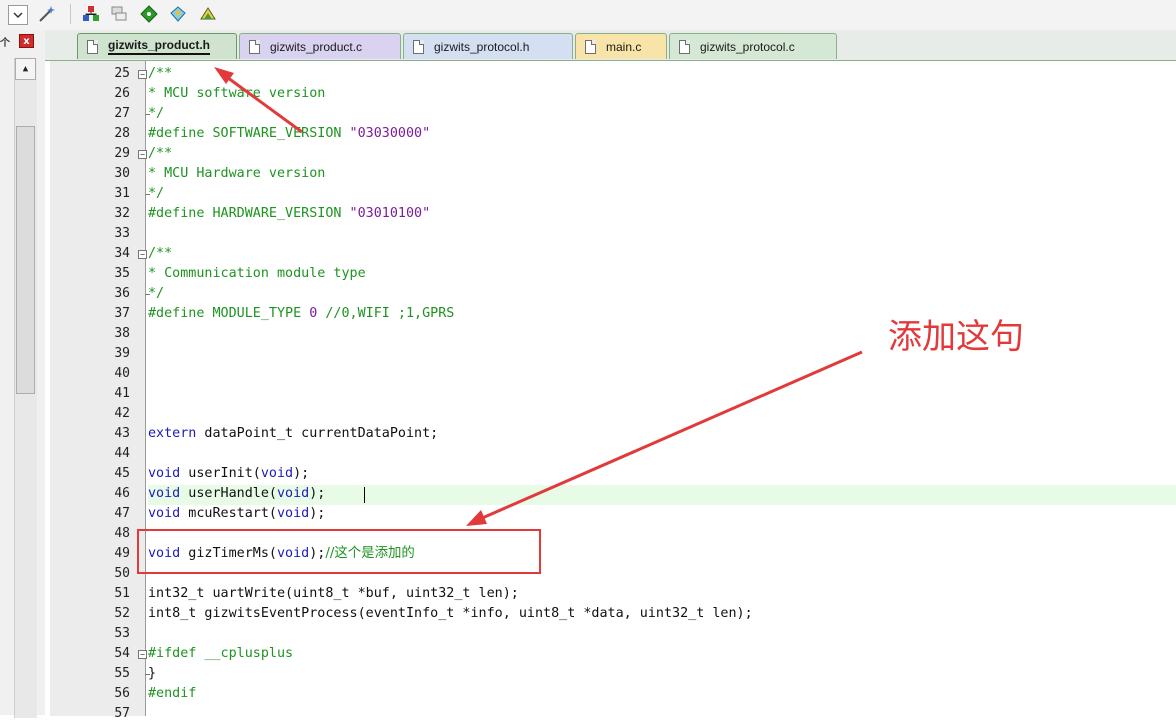 The image size is (1176, 724). I want to click on annotation-arrow-to-code, so click(671, 435).